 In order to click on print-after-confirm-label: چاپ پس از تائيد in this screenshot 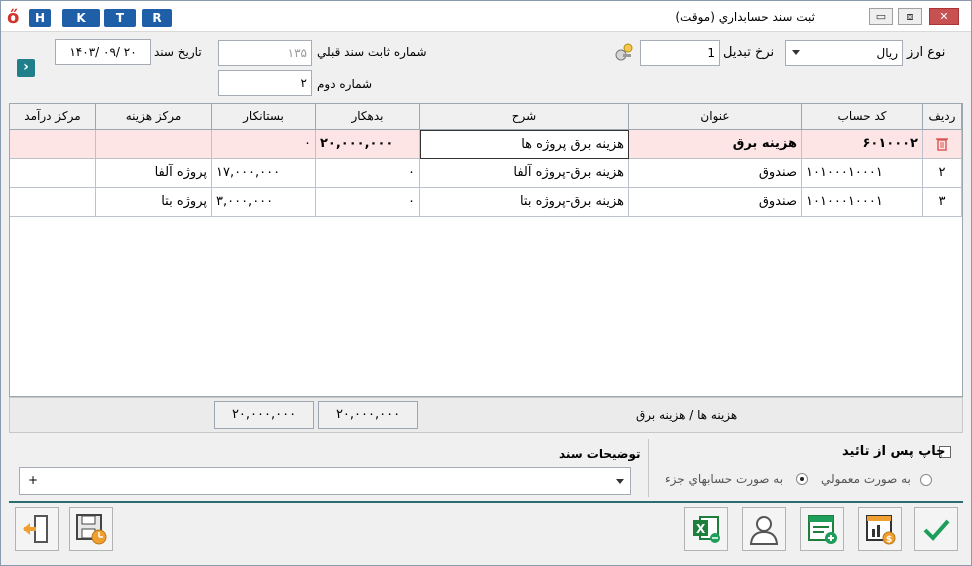, I will do `click(894, 451)`.